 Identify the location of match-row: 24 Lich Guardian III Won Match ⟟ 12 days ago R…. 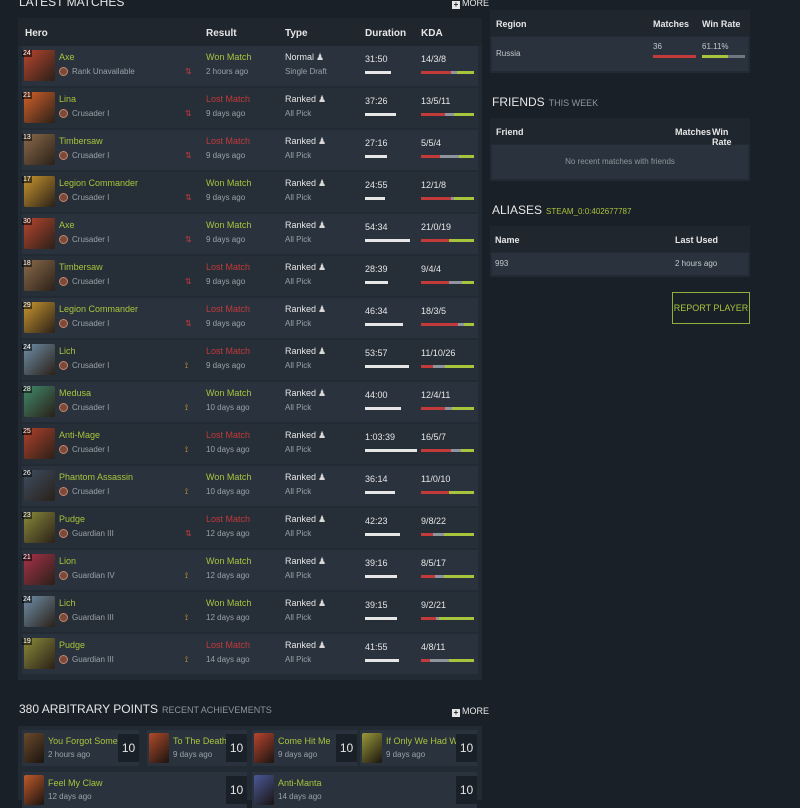
(250, 612).